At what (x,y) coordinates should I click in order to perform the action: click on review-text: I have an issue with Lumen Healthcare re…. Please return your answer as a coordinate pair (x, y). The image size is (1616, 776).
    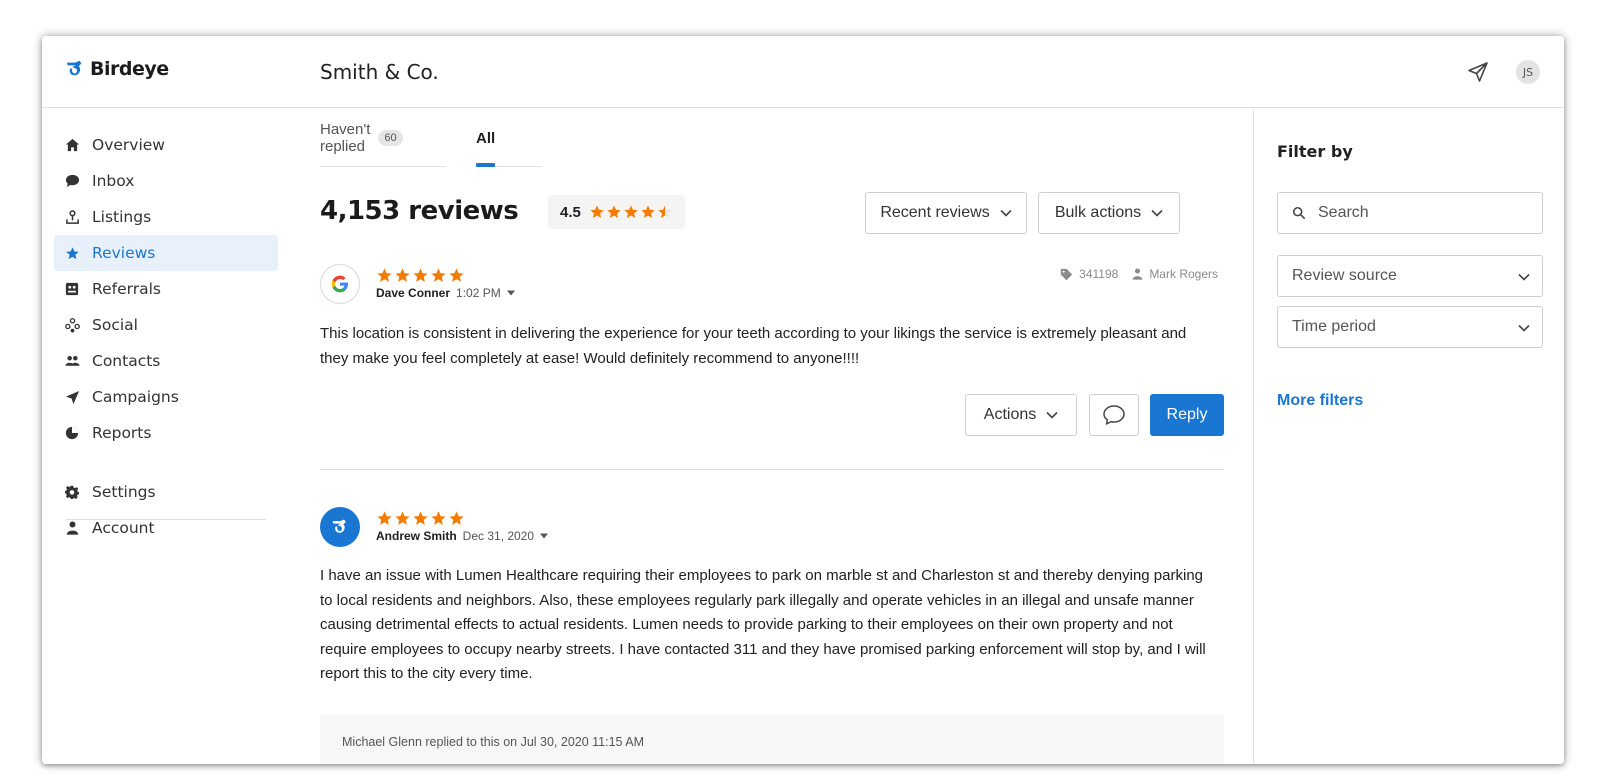
    Looking at the image, I should click on (763, 624).